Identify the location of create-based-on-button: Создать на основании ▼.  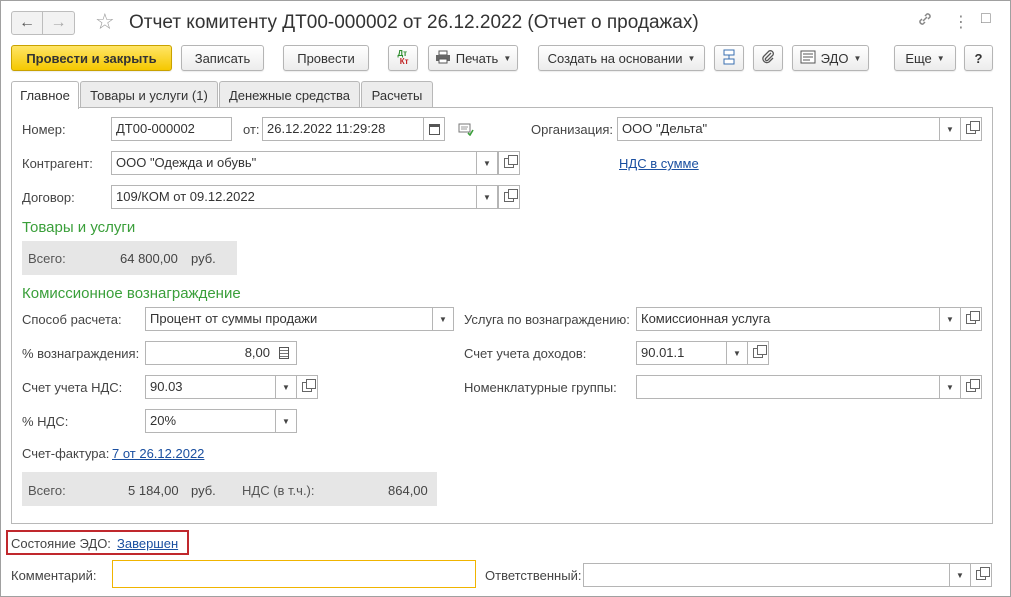
(621, 58).